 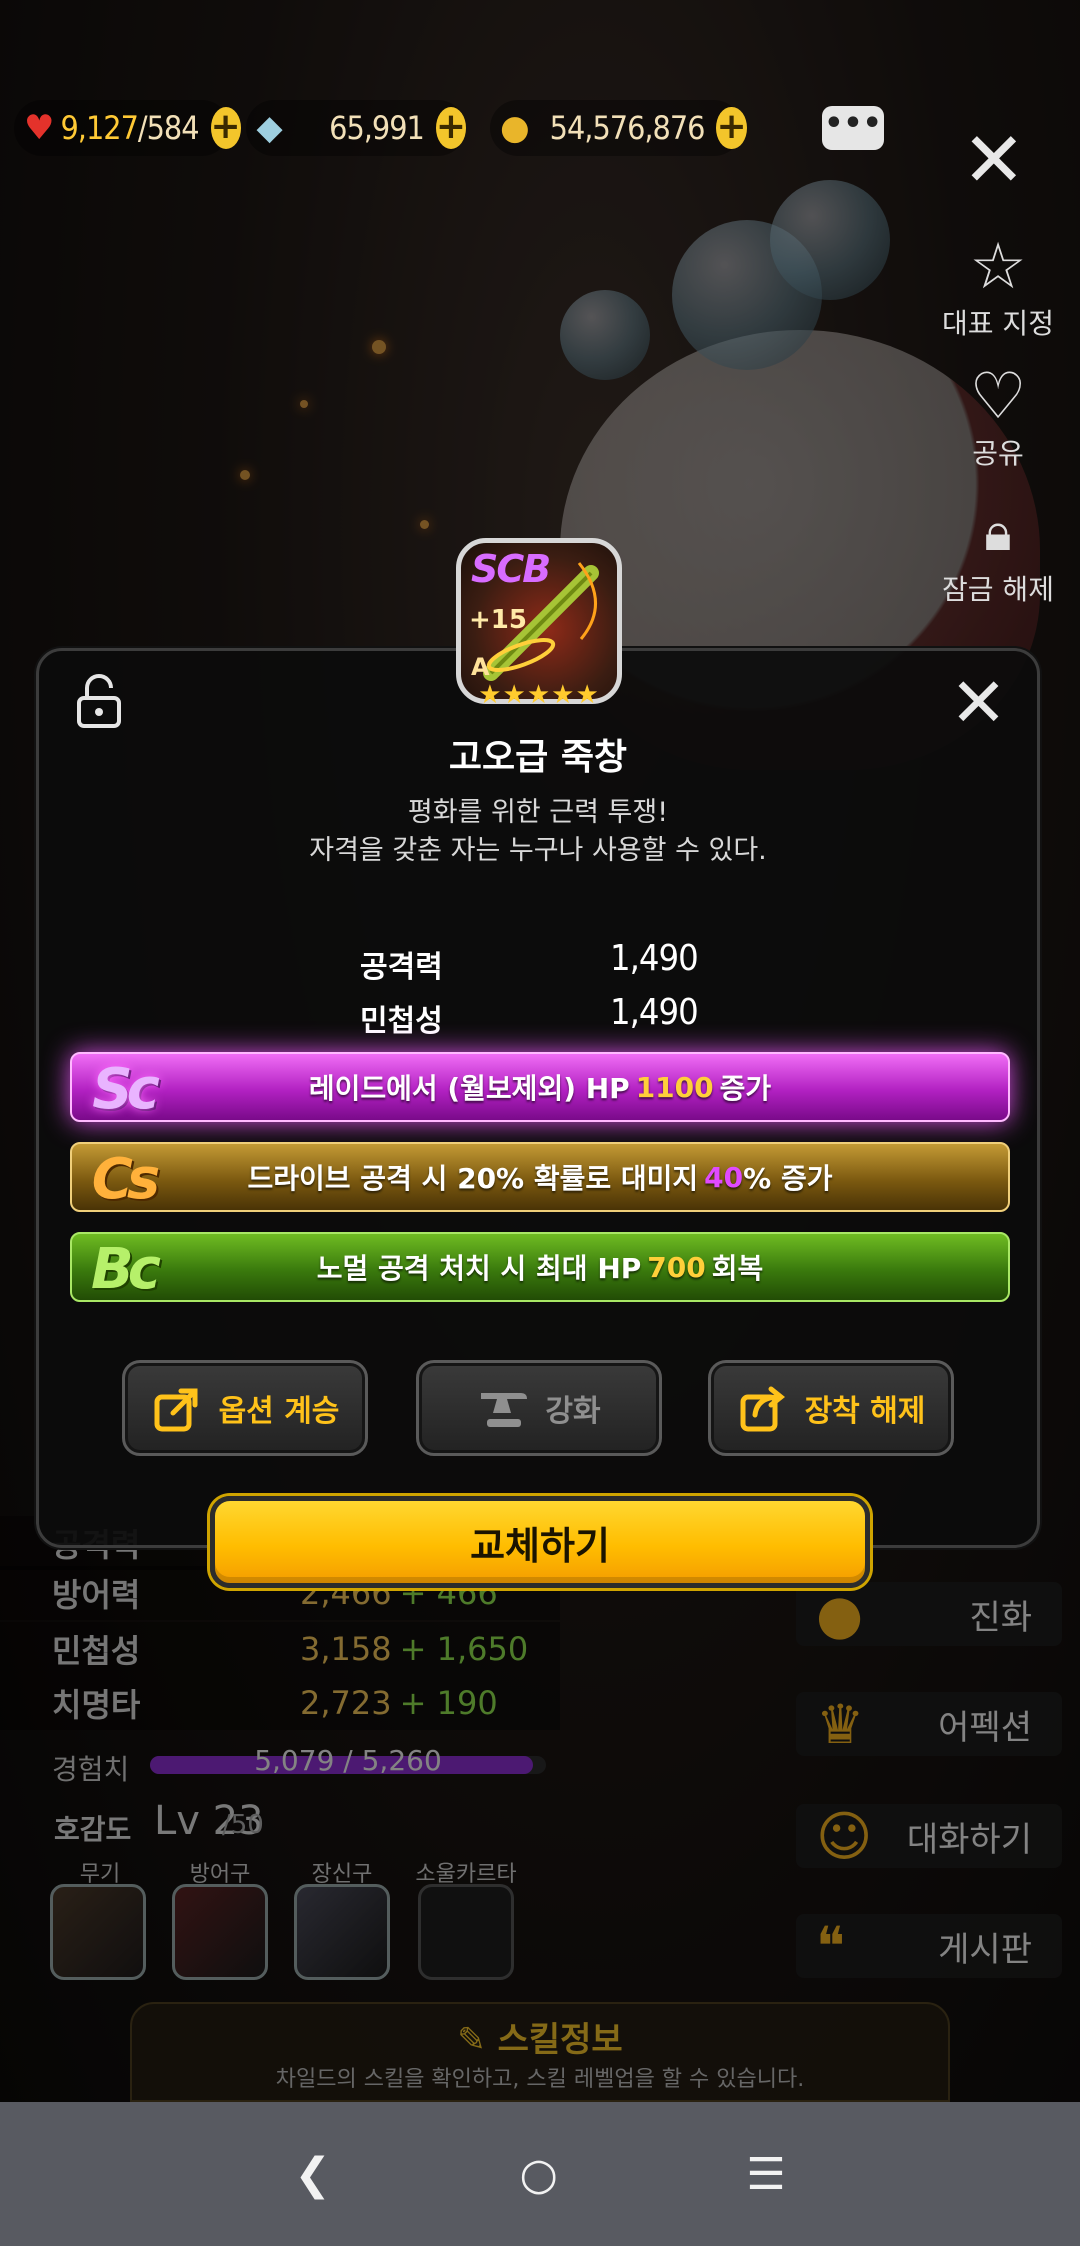 I want to click on unlock-label: 잠금 해제, so click(x=998, y=589).